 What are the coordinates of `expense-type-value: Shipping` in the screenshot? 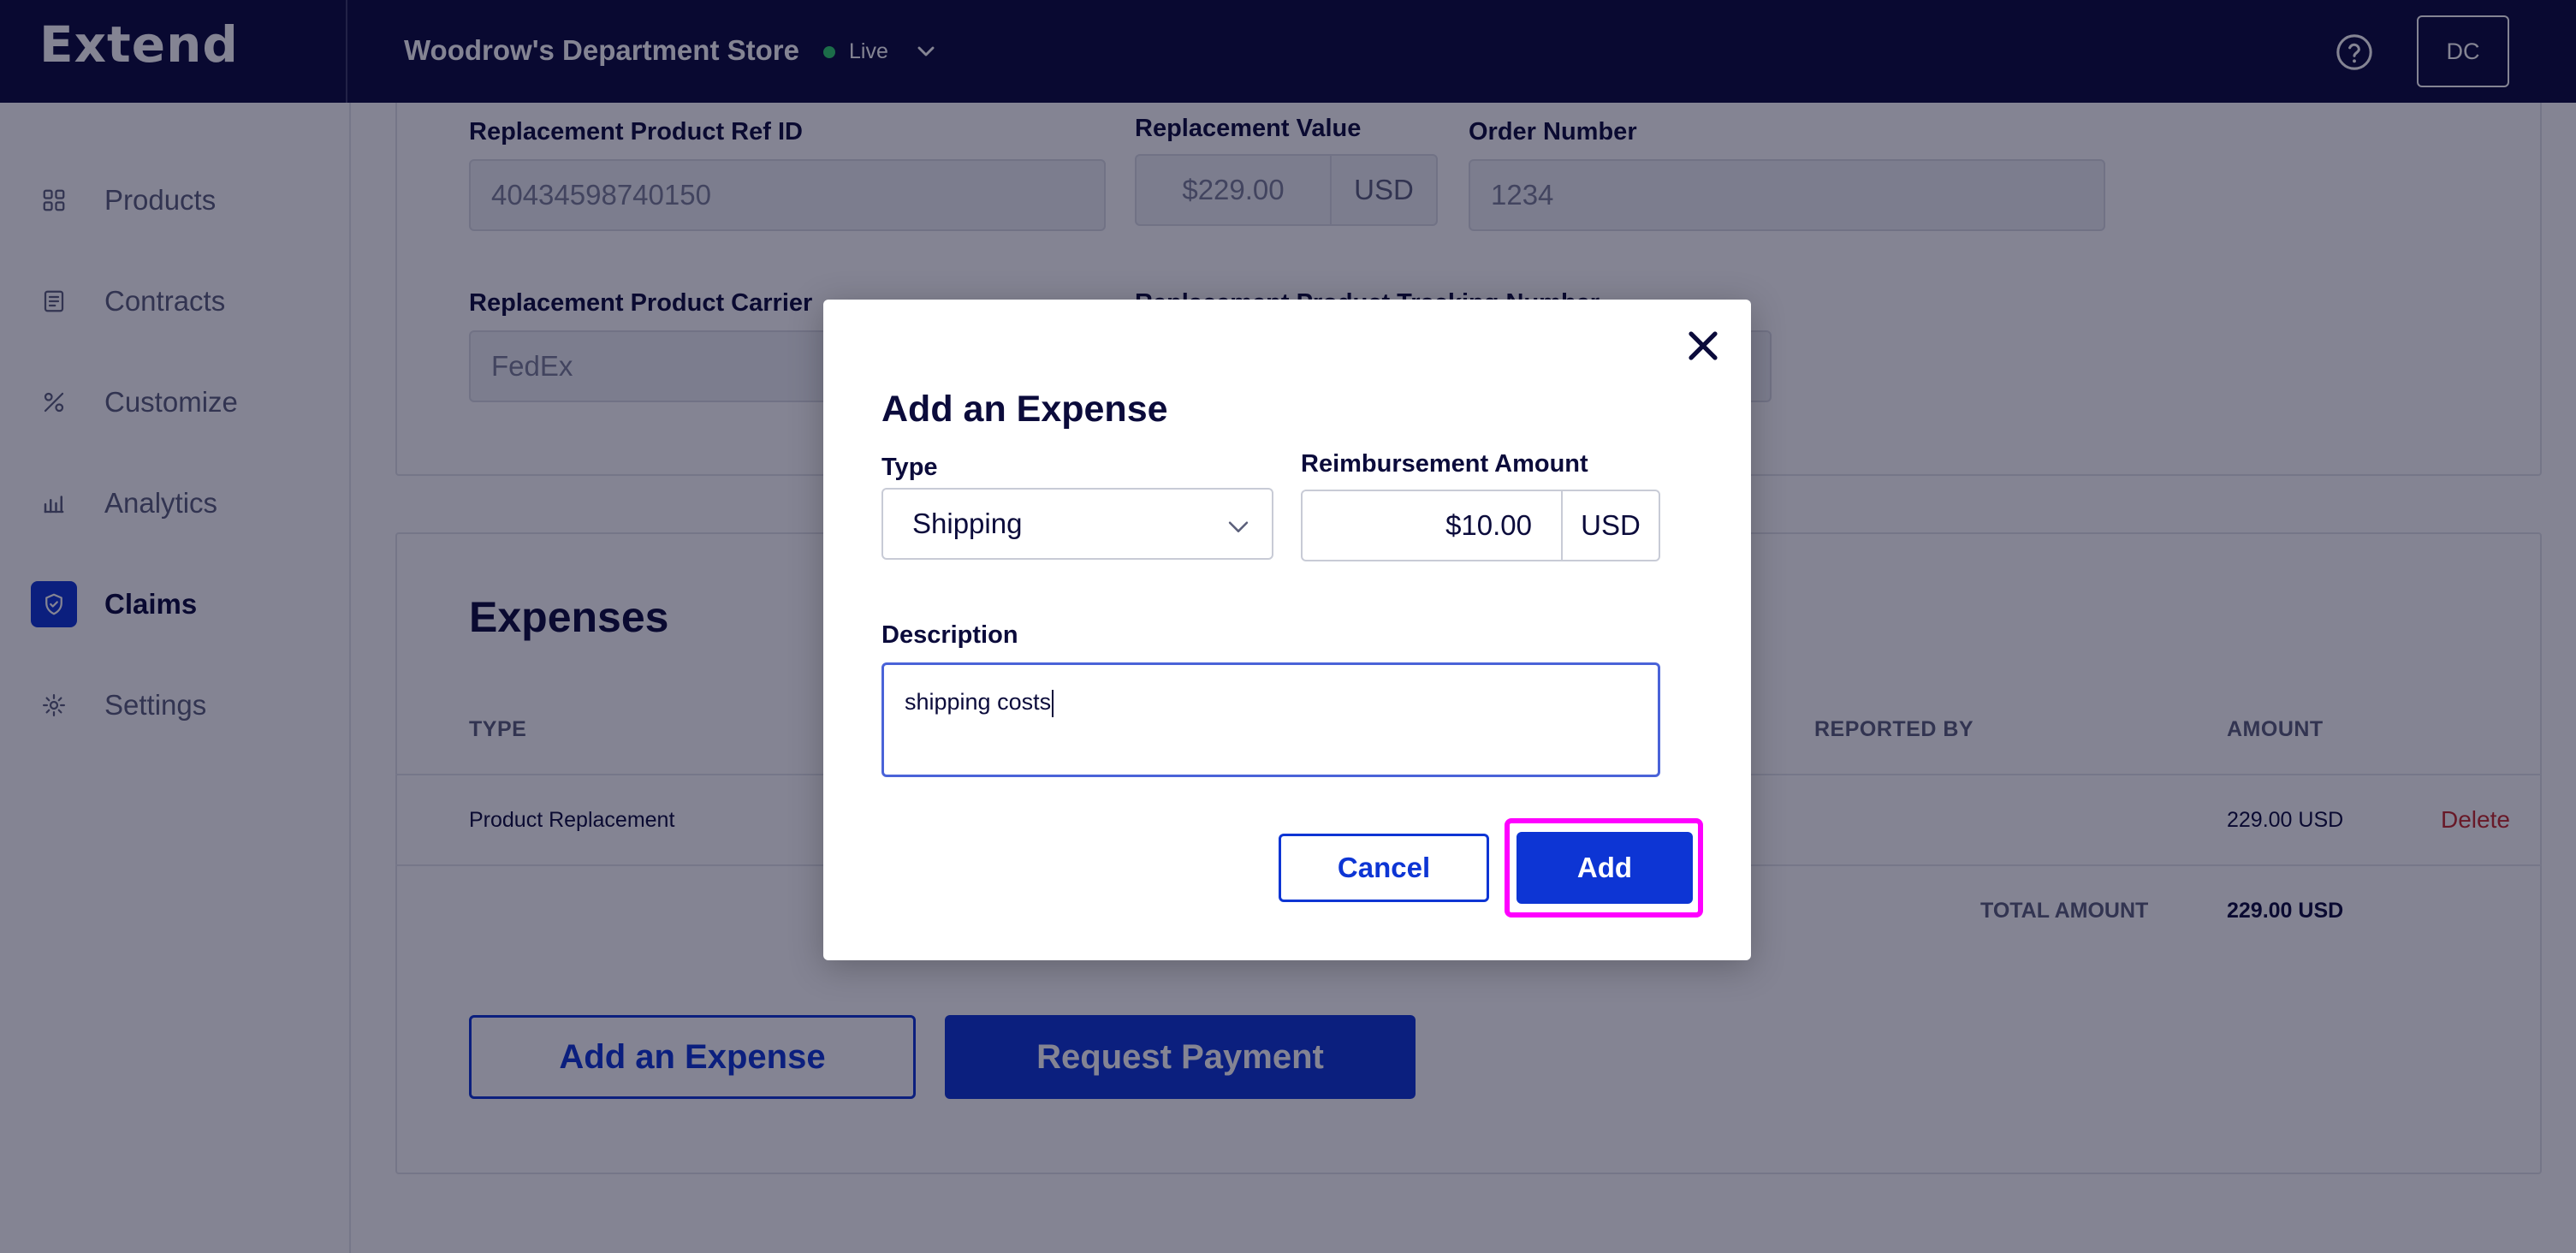 It's located at (967, 523).